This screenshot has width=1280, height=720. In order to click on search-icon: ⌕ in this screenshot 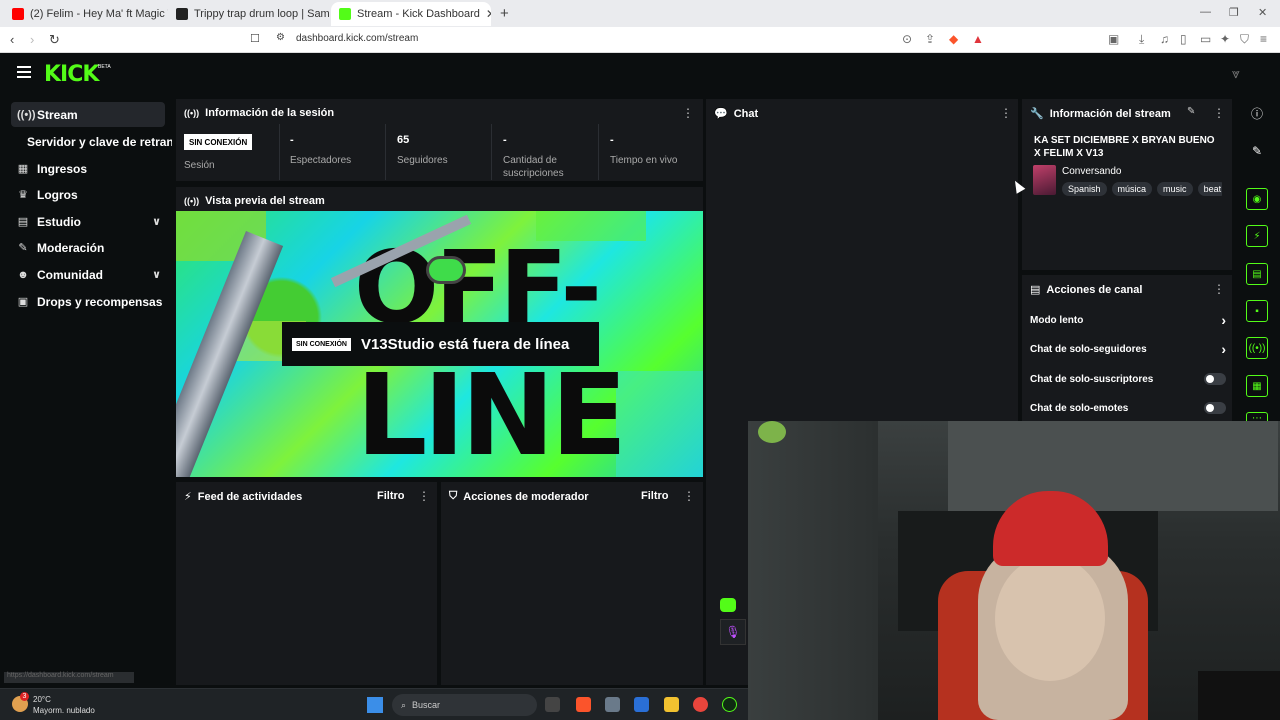, I will do `click(404, 704)`.